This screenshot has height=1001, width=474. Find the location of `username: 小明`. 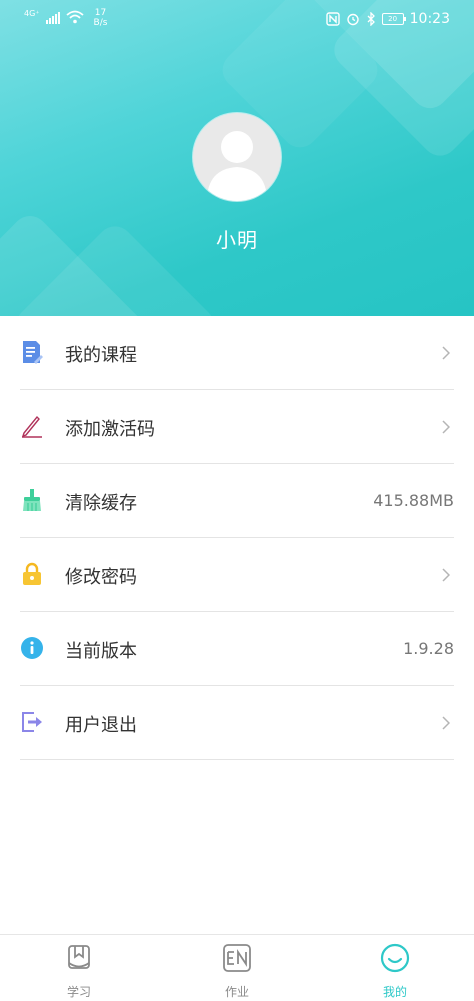

username: 小明 is located at coordinates (237, 240).